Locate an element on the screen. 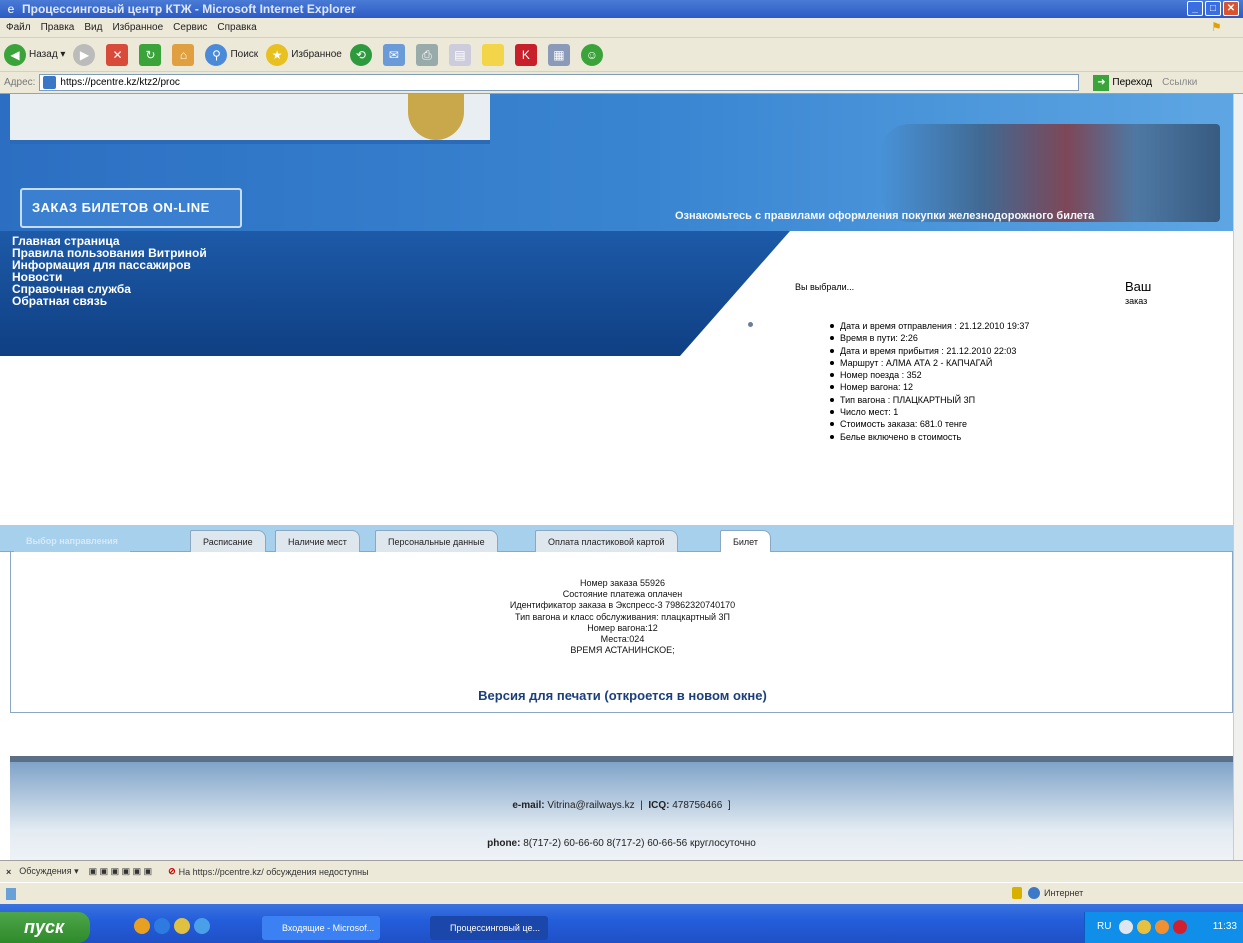 The image size is (1243, 943). page-status-icon is located at coordinates (11, 894).